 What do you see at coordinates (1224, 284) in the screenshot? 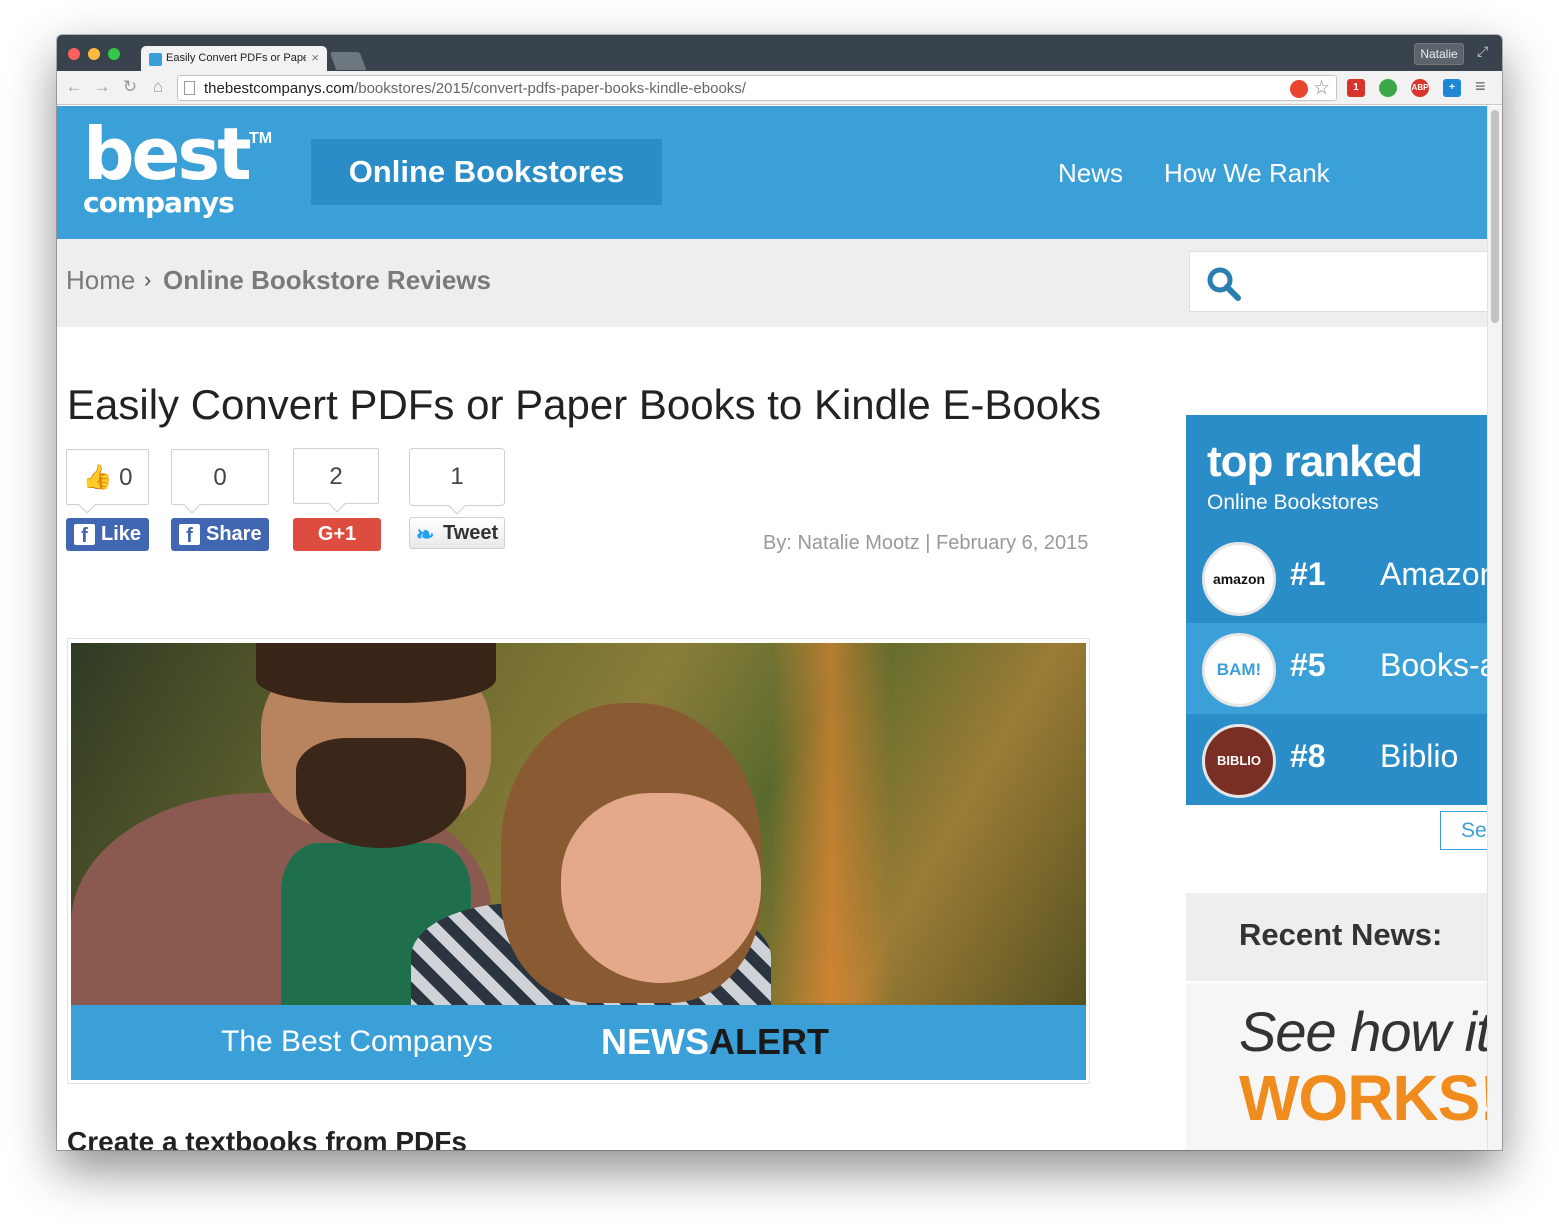
I see `search-icon` at bounding box center [1224, 284].